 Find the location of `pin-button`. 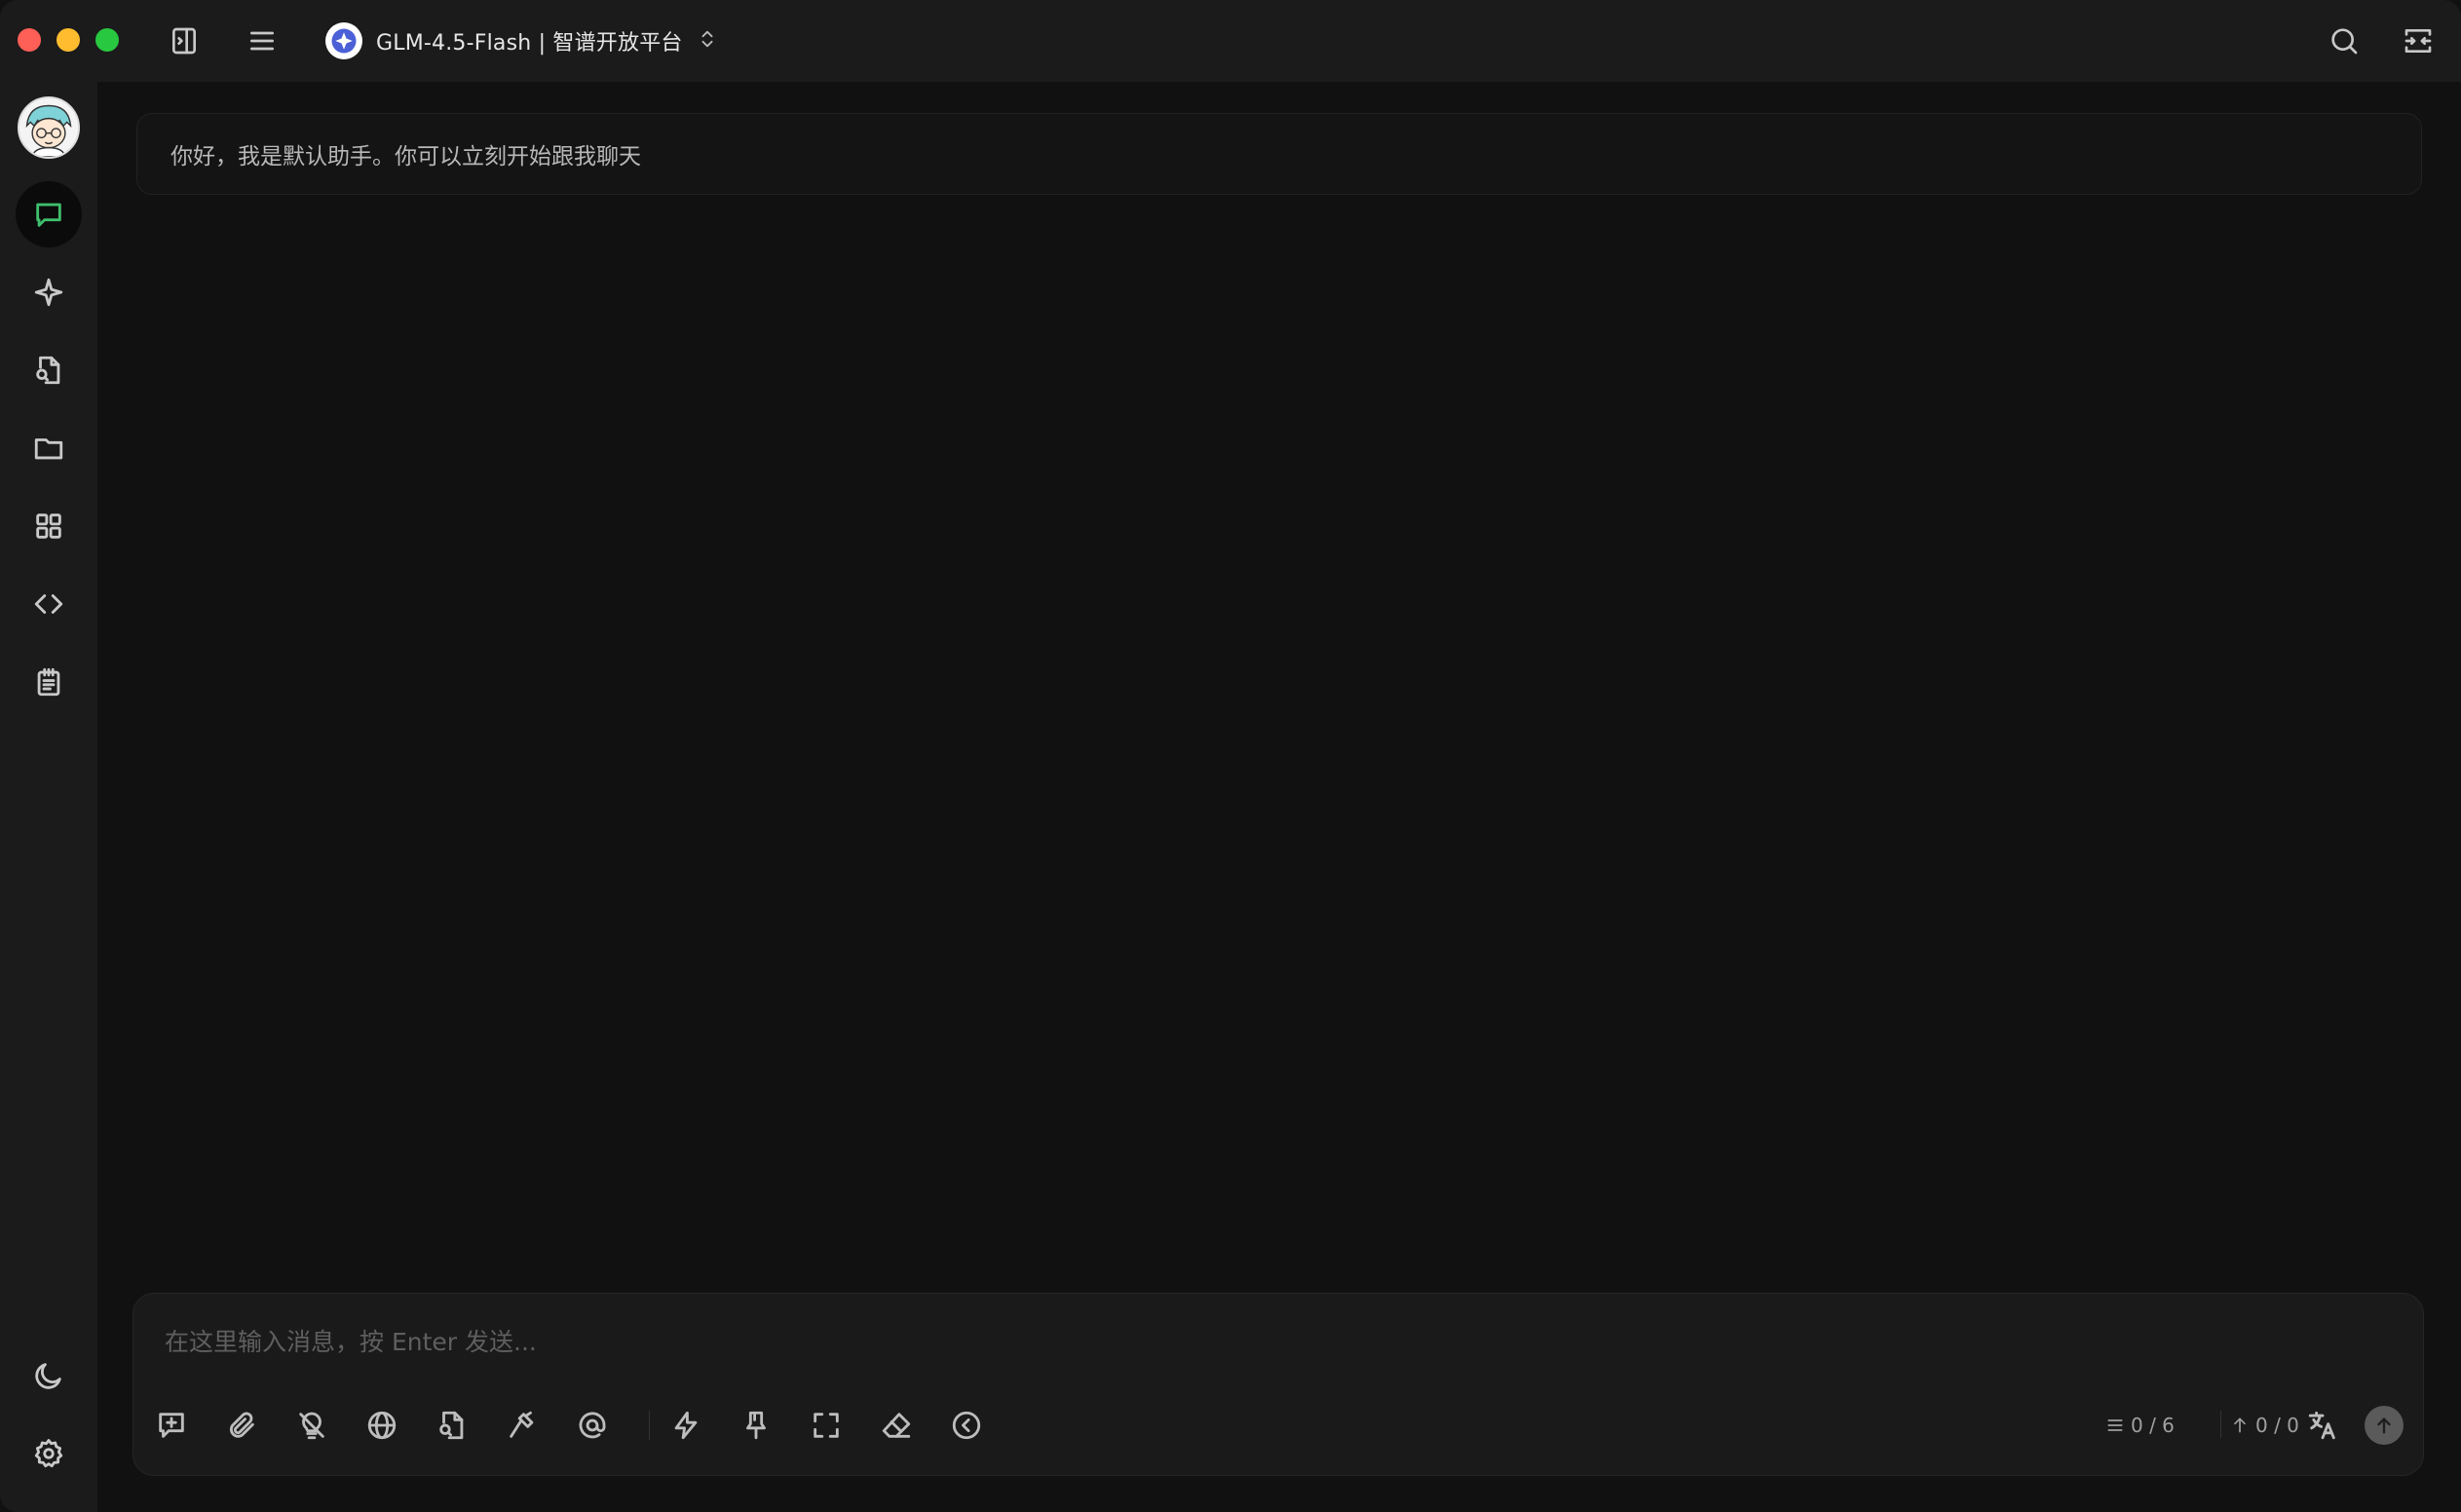

pin-button is located at coordinates (756, 1425).